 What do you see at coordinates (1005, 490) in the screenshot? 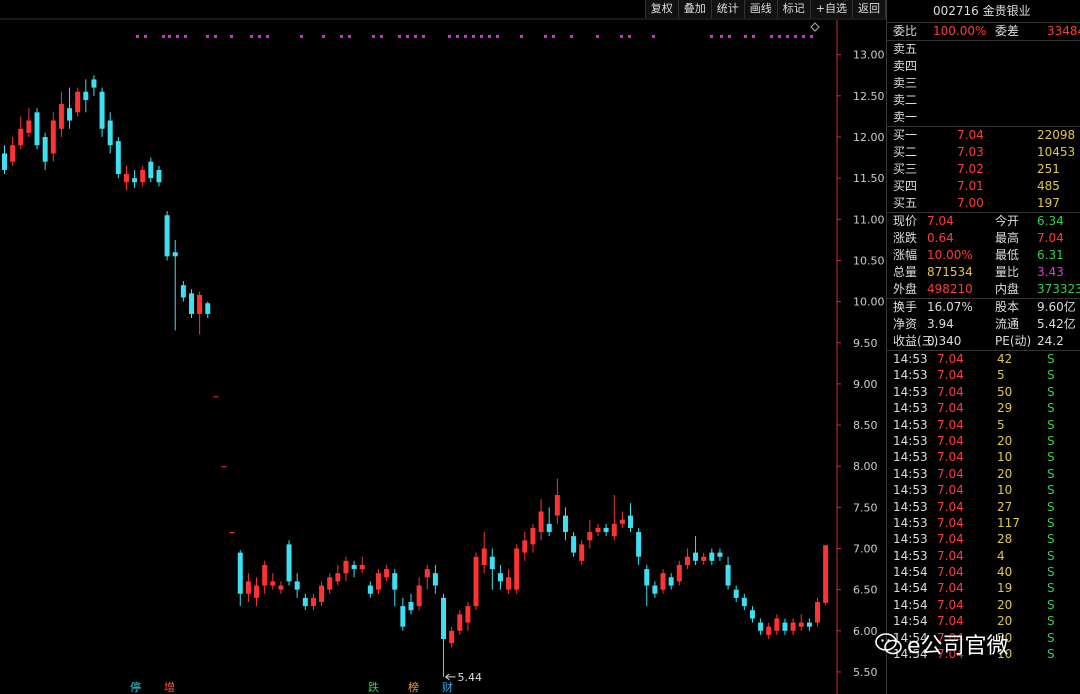
I see `tick-volume: 10` at bounding box center [1005, 490].